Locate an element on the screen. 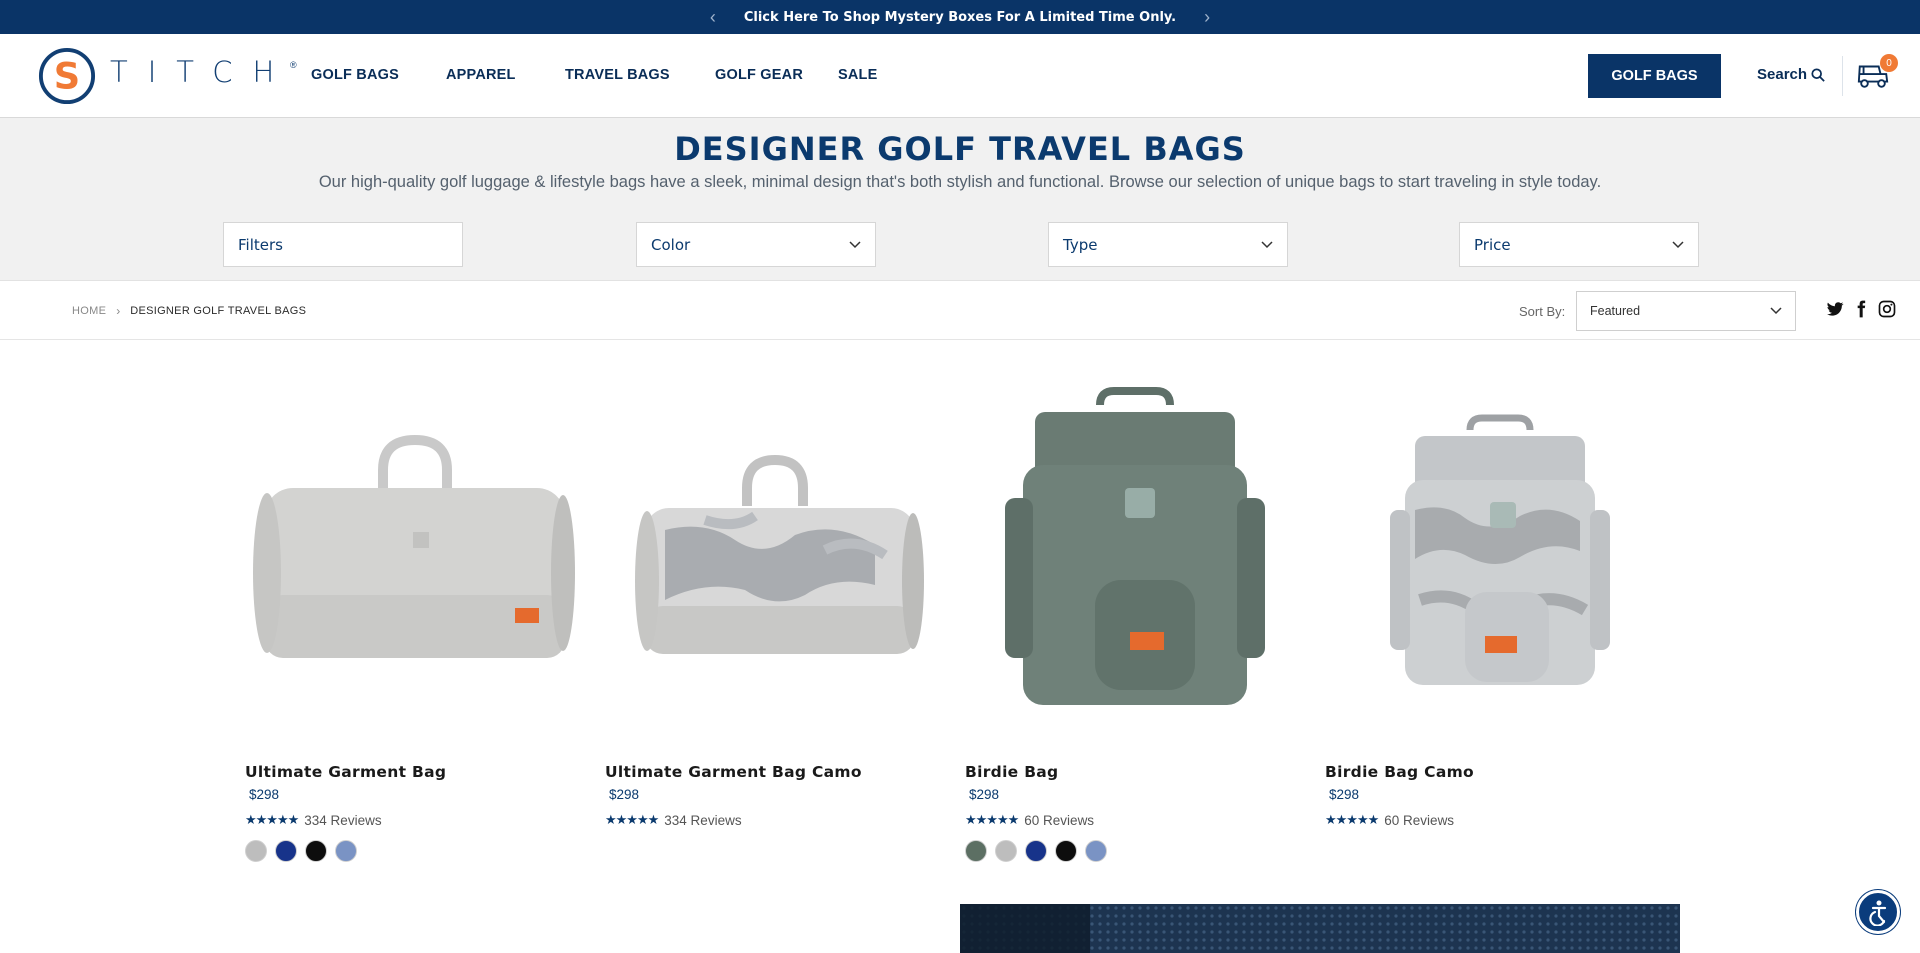 The width and height of the screenshot is (1920, 953). nav-golf-bags: GOLF BAGS is located at coordinates (355, 75).